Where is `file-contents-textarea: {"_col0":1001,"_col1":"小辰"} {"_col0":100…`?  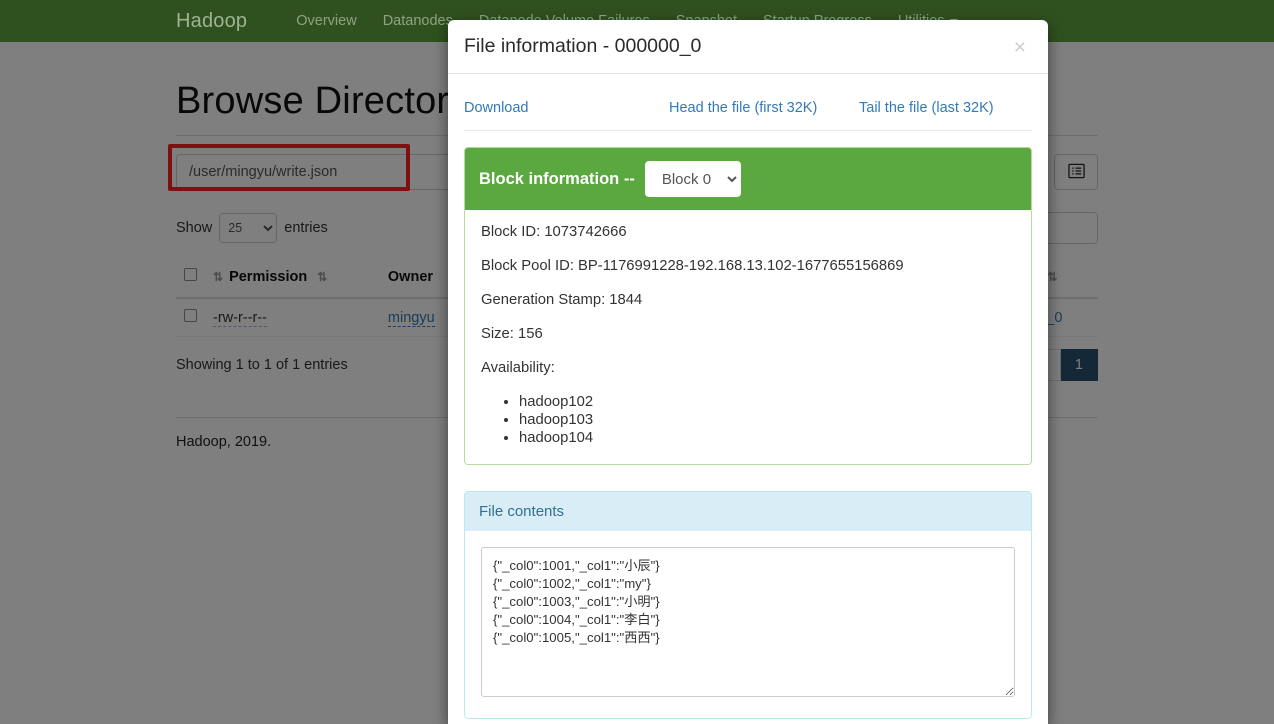
file-contents-textarea: {"_col0":1001,"_col1":"小辰"} {"_col0":100… is located at coordinates (748, 622).